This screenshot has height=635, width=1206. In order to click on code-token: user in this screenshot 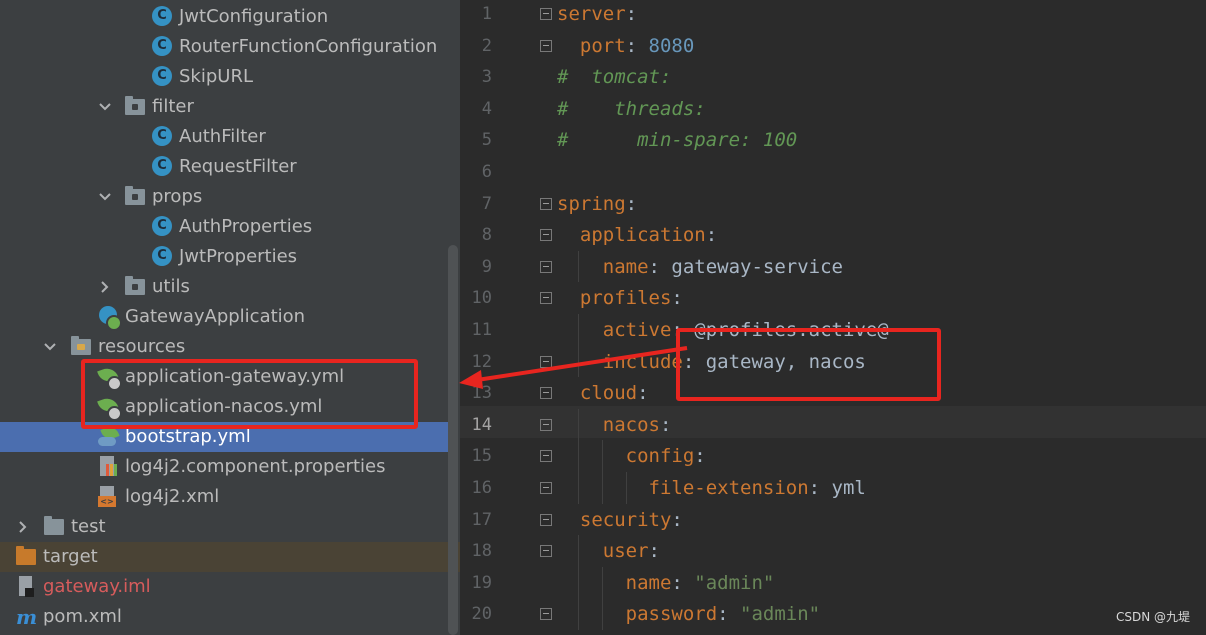, I will do `click(625, 551)`.